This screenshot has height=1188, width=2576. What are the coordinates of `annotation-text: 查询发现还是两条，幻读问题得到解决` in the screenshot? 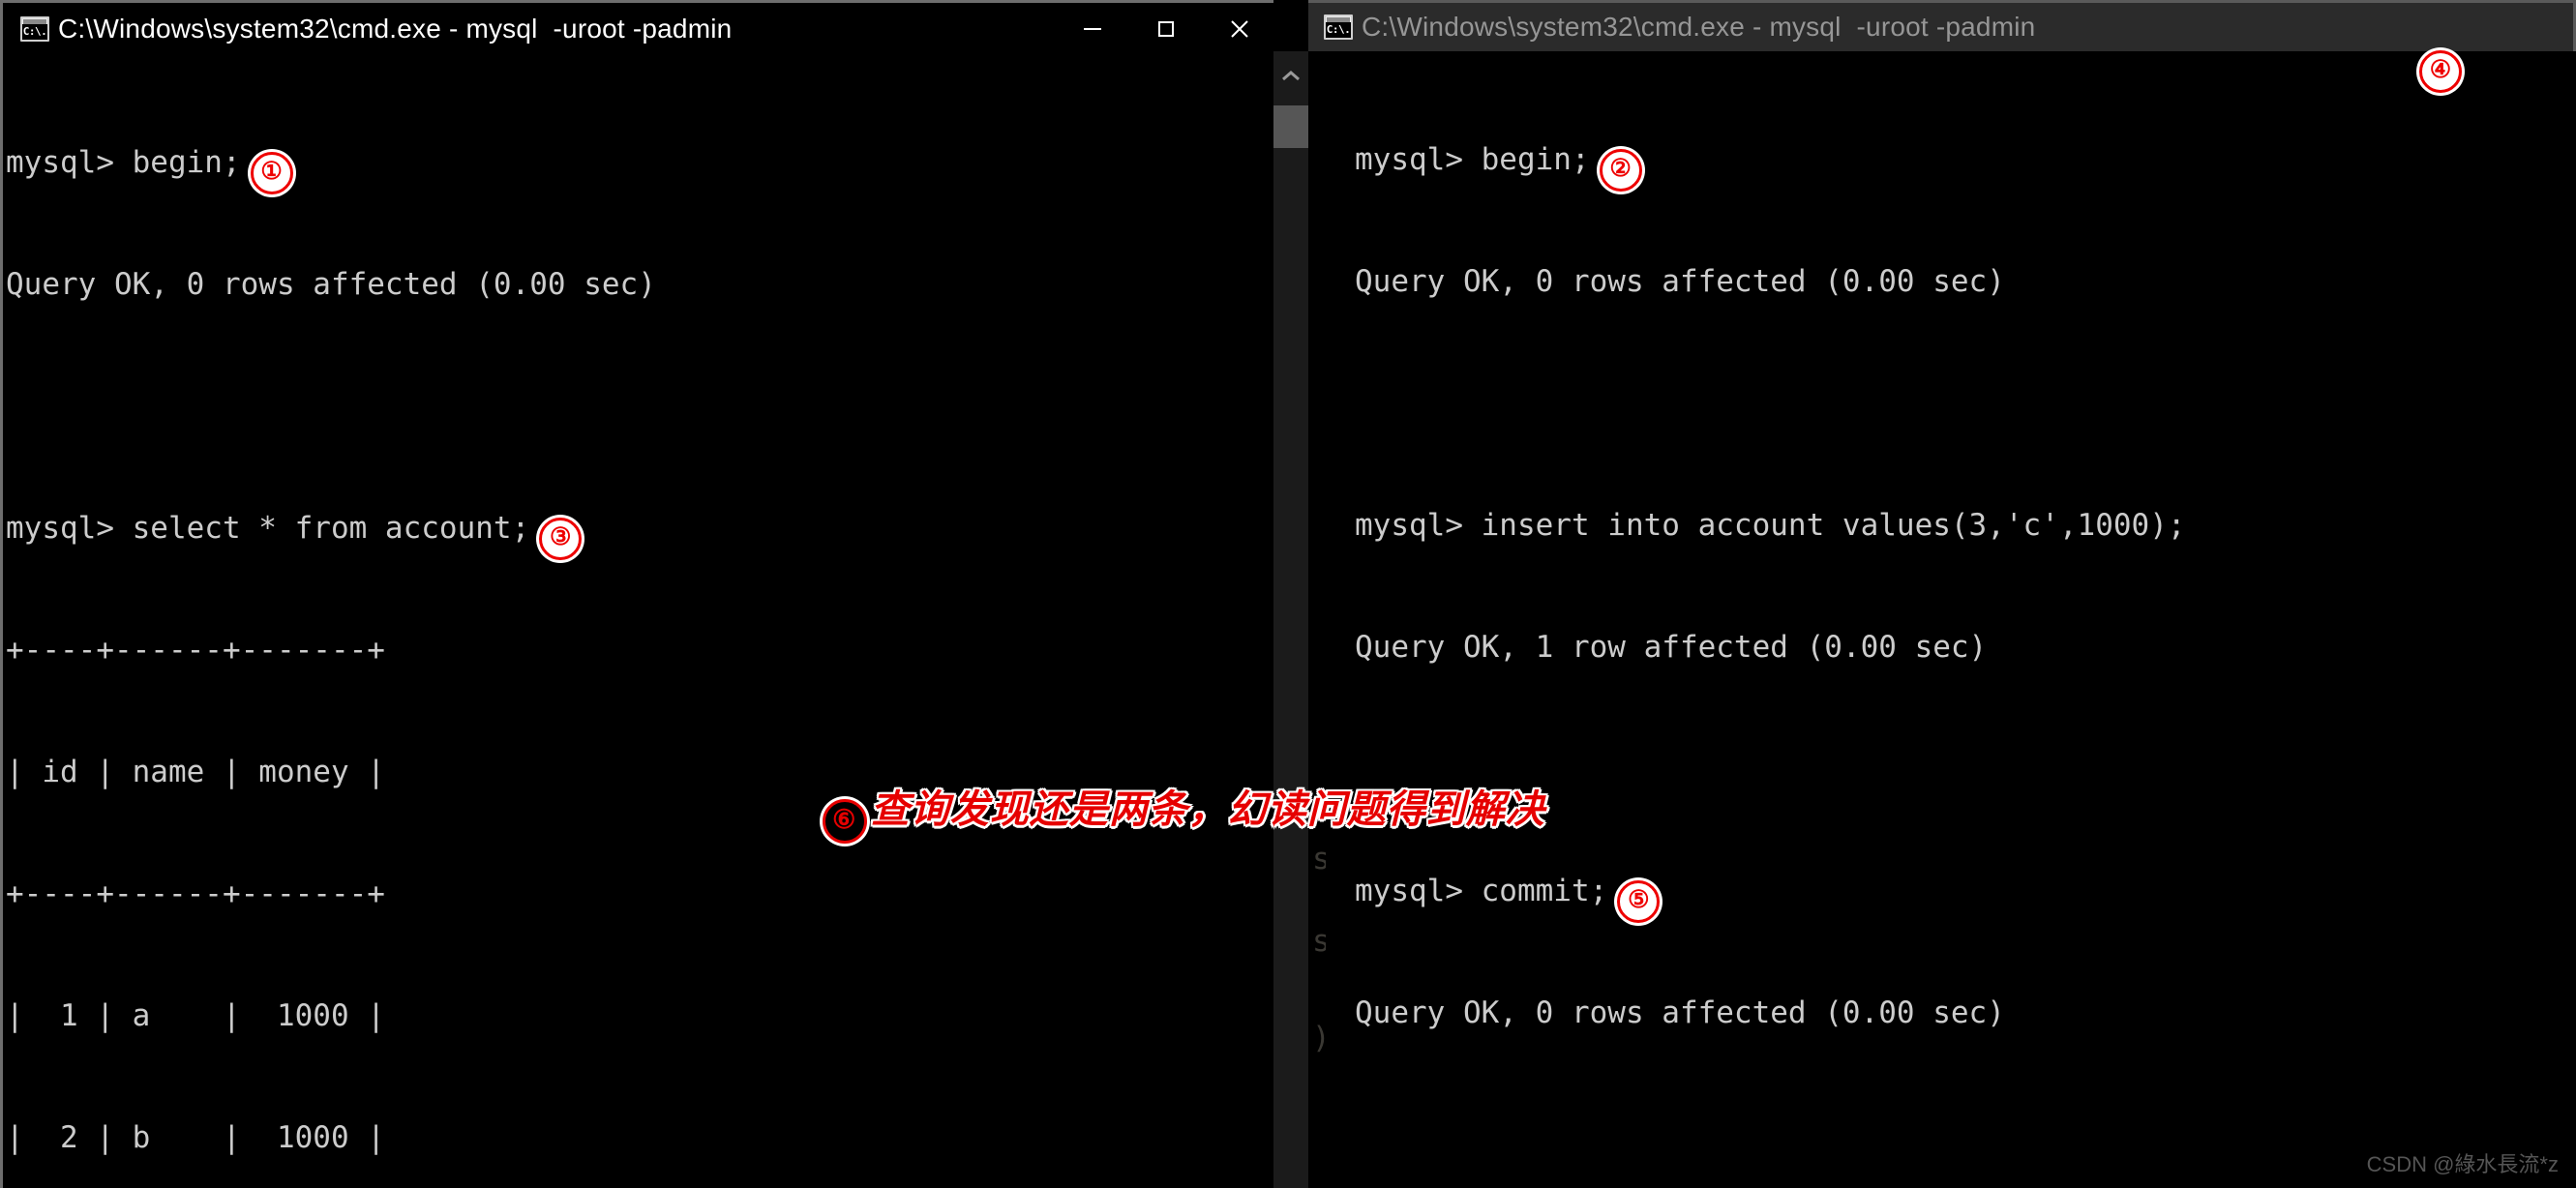 It's located at (1207, 809).